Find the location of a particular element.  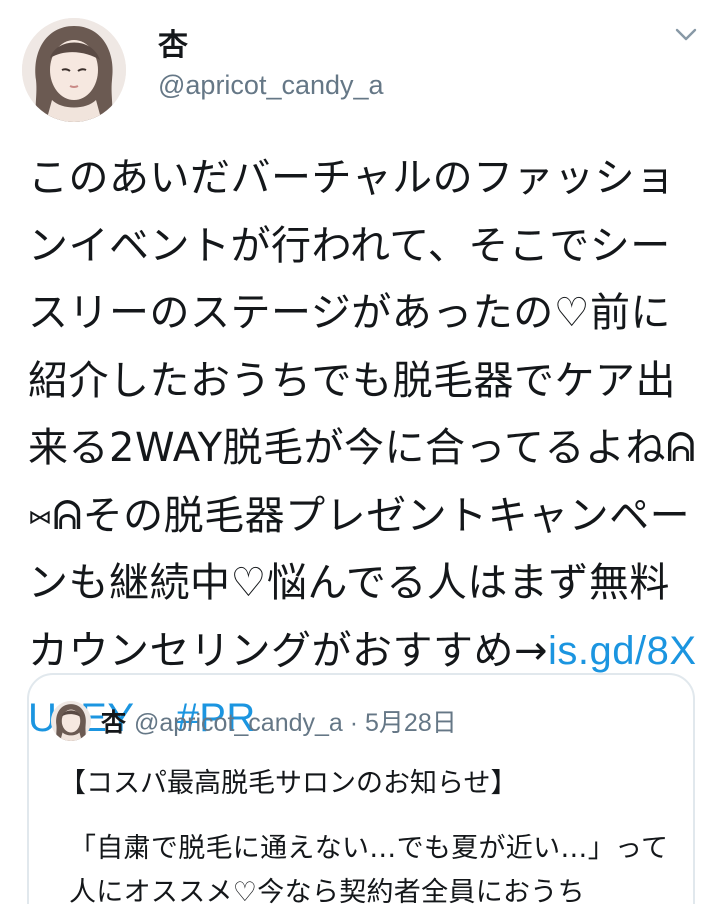

quote-avatar is located at coordinates (71, 721).